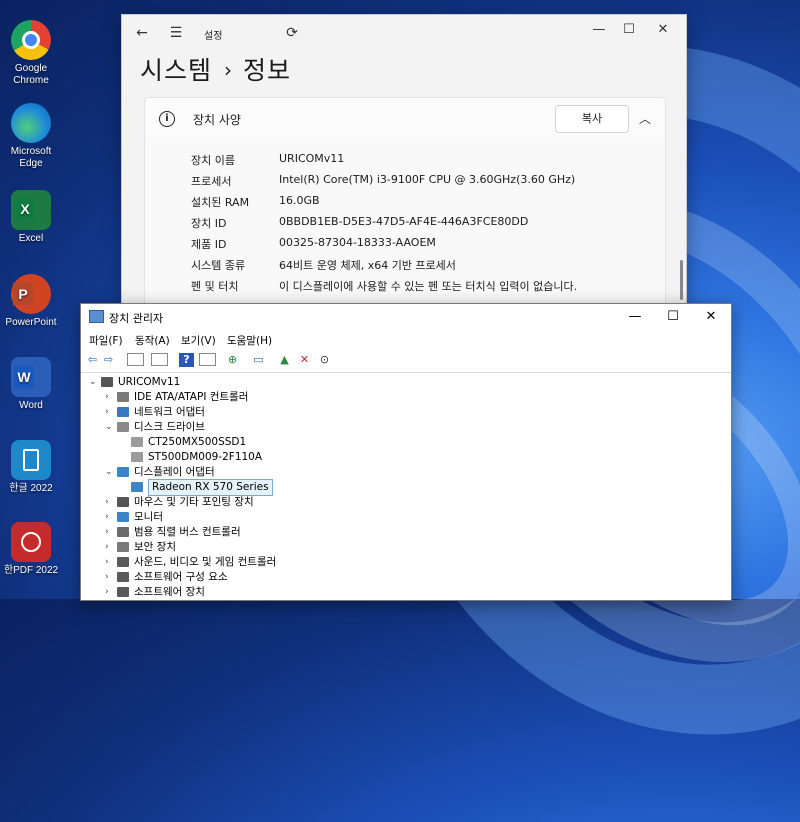  I want to click on desktop-icon-hangul: 한글 2022, so click(31, 467).